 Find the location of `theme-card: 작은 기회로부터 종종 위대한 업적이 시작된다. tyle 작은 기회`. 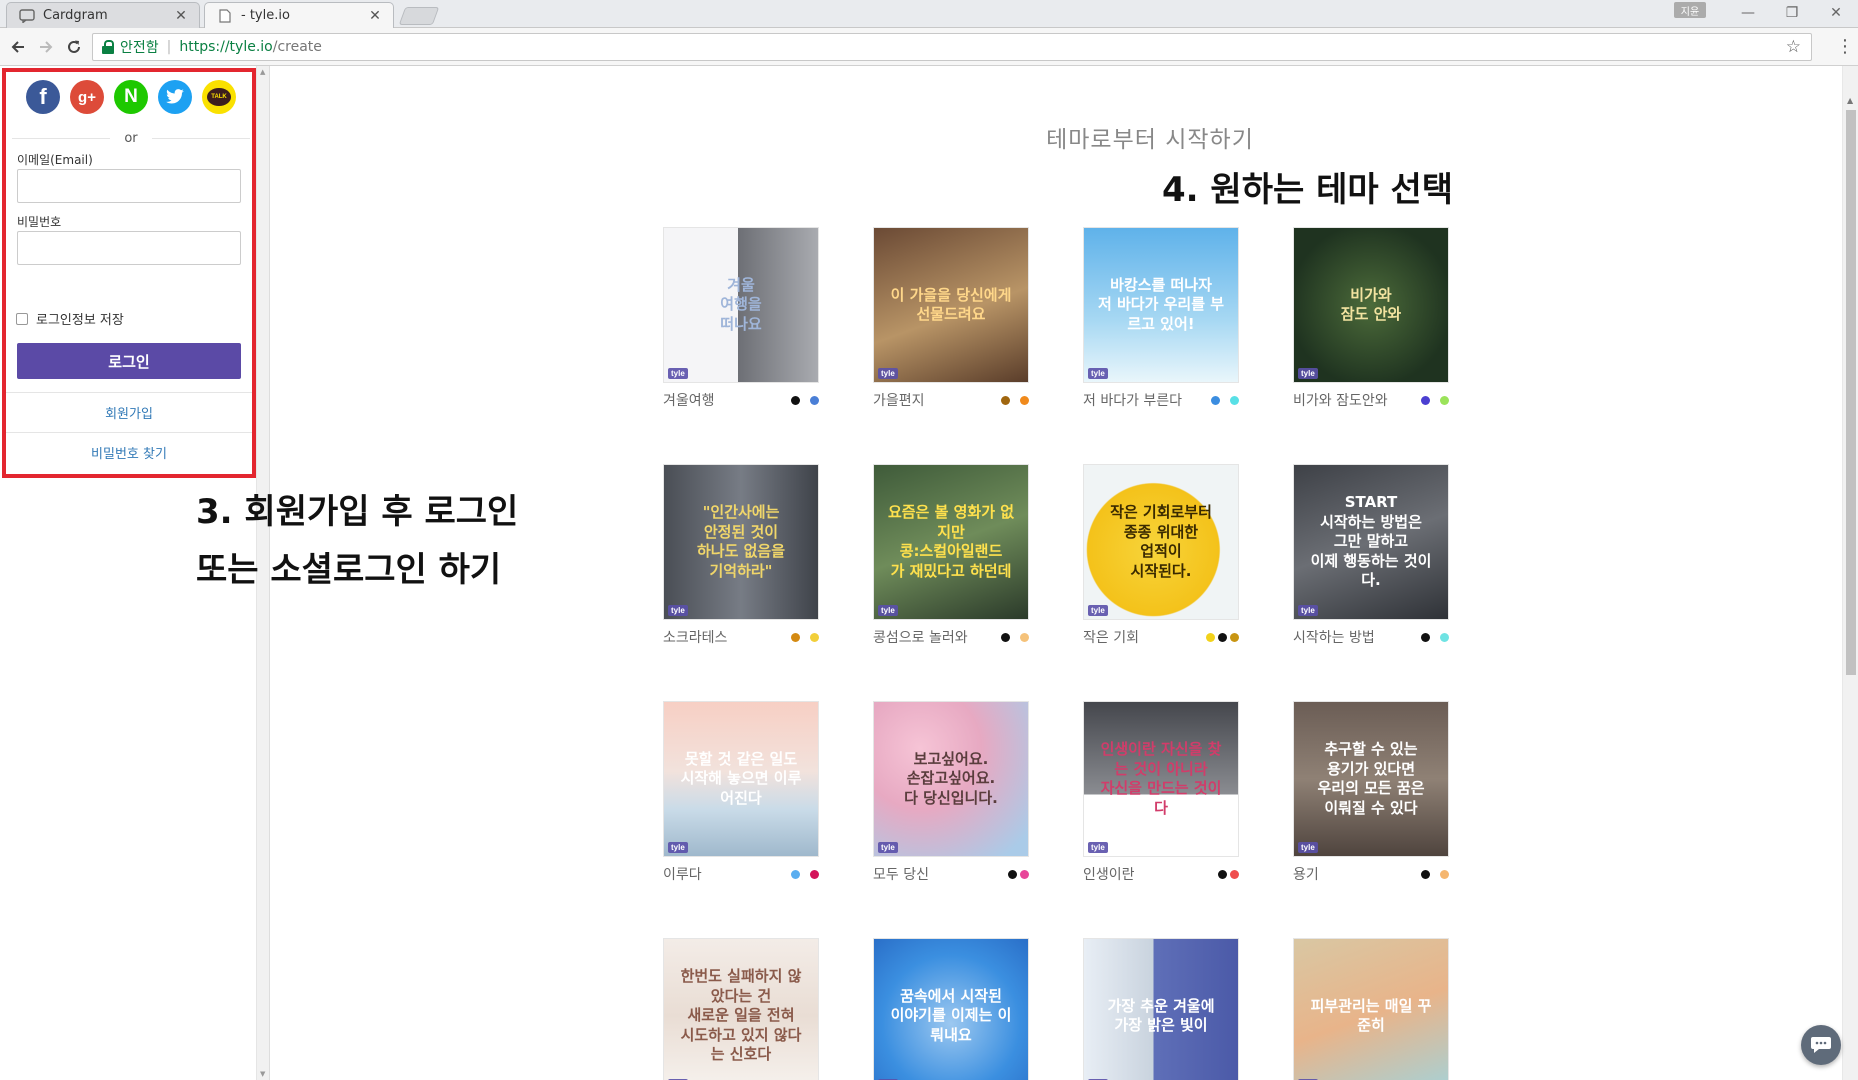

theme-card: 작은 기회로부터 종종 위대한 업적이 시작된다. tyle 작은 기회 is located at coordinates (1161, 555).